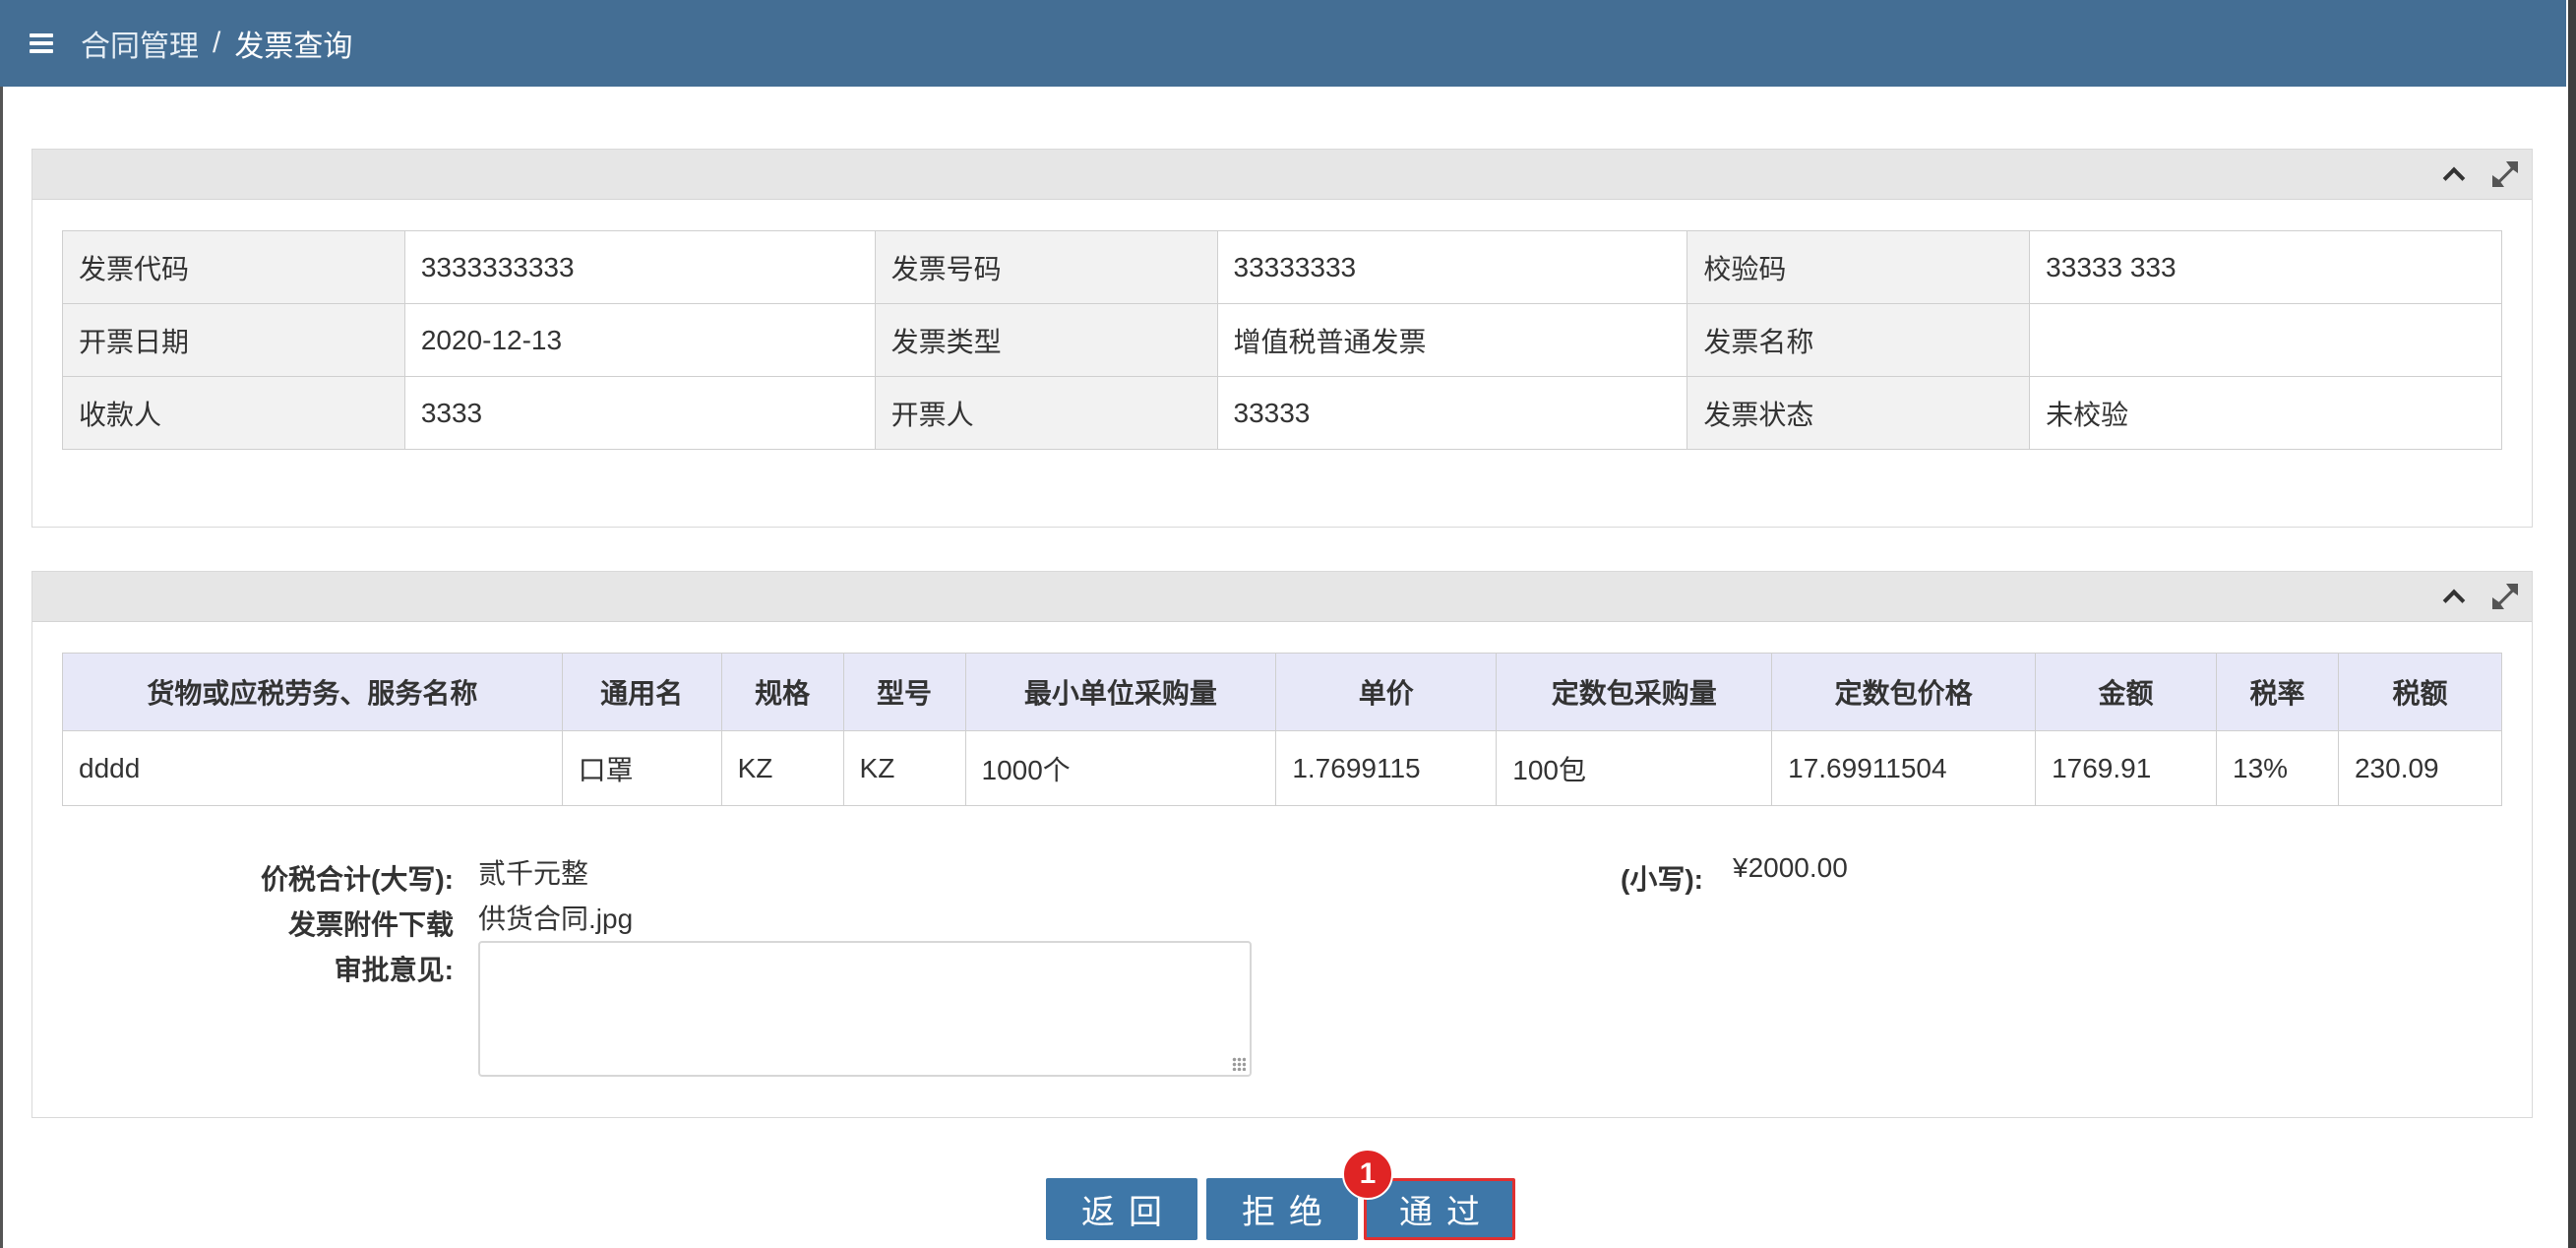 This screenshot has width=2576, height=1248. Describe the element at coordinates (1046, 413) in the screenshot. I see `issuer-label: 开票人` at that location.